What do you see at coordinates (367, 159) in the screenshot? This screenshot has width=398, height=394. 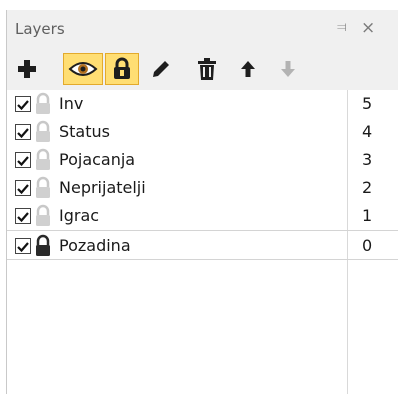 I see `layer-index: 3` at bounding box center [367, 159].